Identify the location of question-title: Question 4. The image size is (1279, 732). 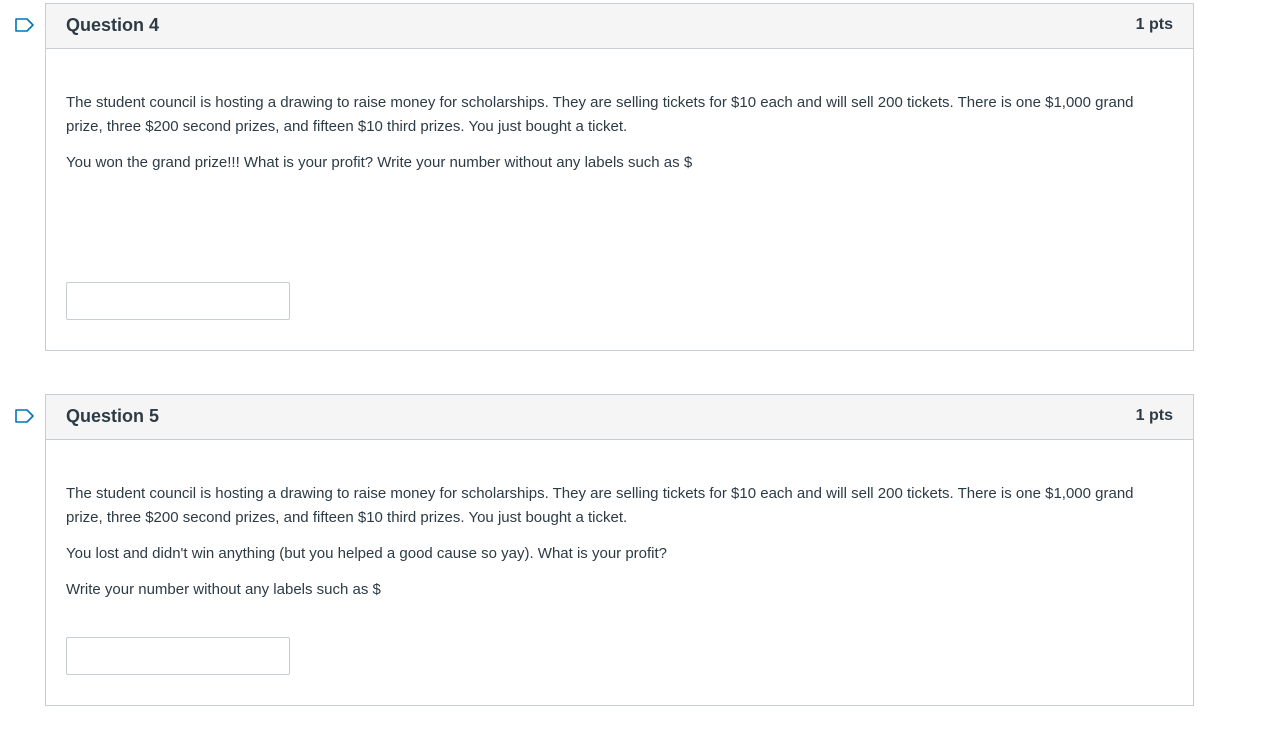
(113, 25).